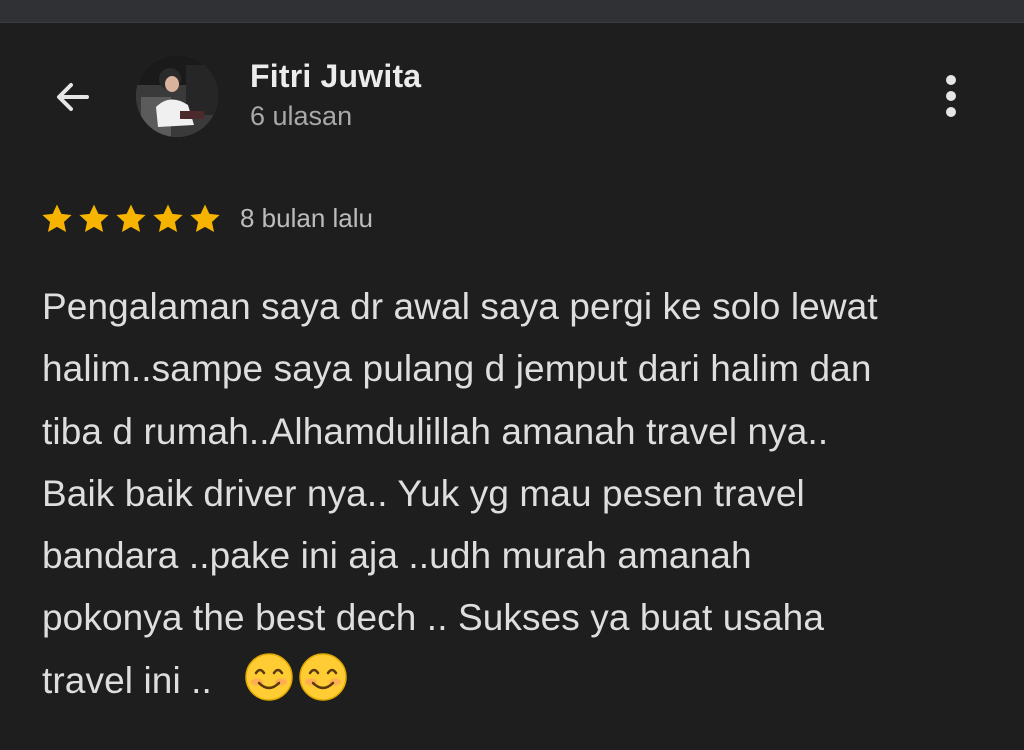 The image size is (1024, 750). What do you see at coordinates (306, 218) in the screenshot?
I see `review-date: 8 bulan lalu` at bounding box center [306, 218].